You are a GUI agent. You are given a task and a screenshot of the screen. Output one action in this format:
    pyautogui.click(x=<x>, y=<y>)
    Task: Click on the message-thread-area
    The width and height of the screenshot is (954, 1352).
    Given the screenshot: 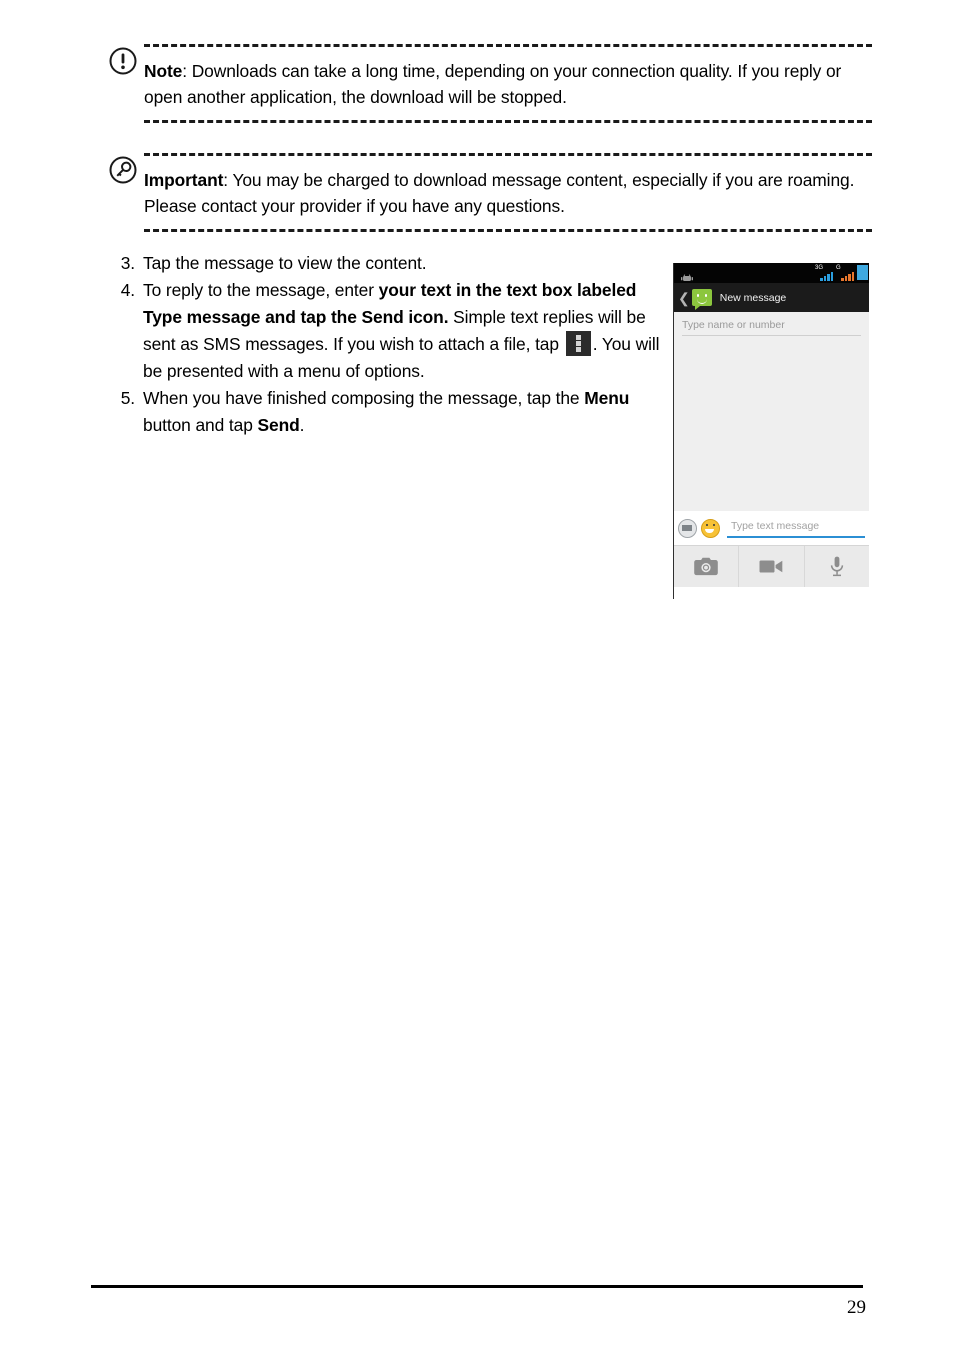 What is the action you would take?
    pyautogui.click(x=771, y=423)
    